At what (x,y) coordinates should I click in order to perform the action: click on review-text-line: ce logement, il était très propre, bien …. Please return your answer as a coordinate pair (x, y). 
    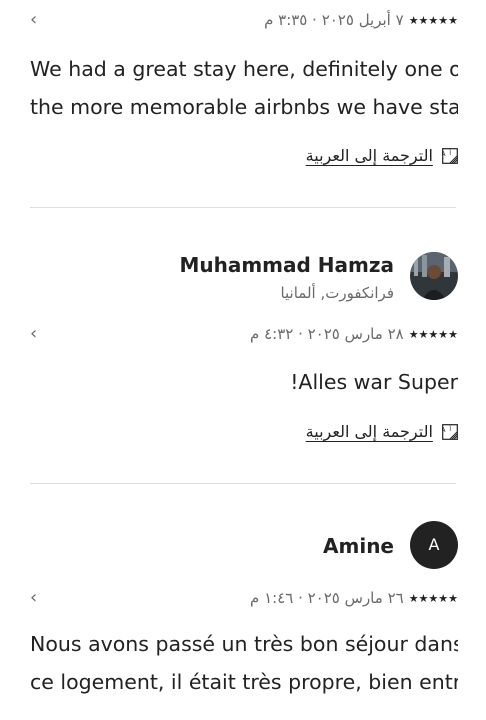
    Looking at the image, I should click on (244, 682).